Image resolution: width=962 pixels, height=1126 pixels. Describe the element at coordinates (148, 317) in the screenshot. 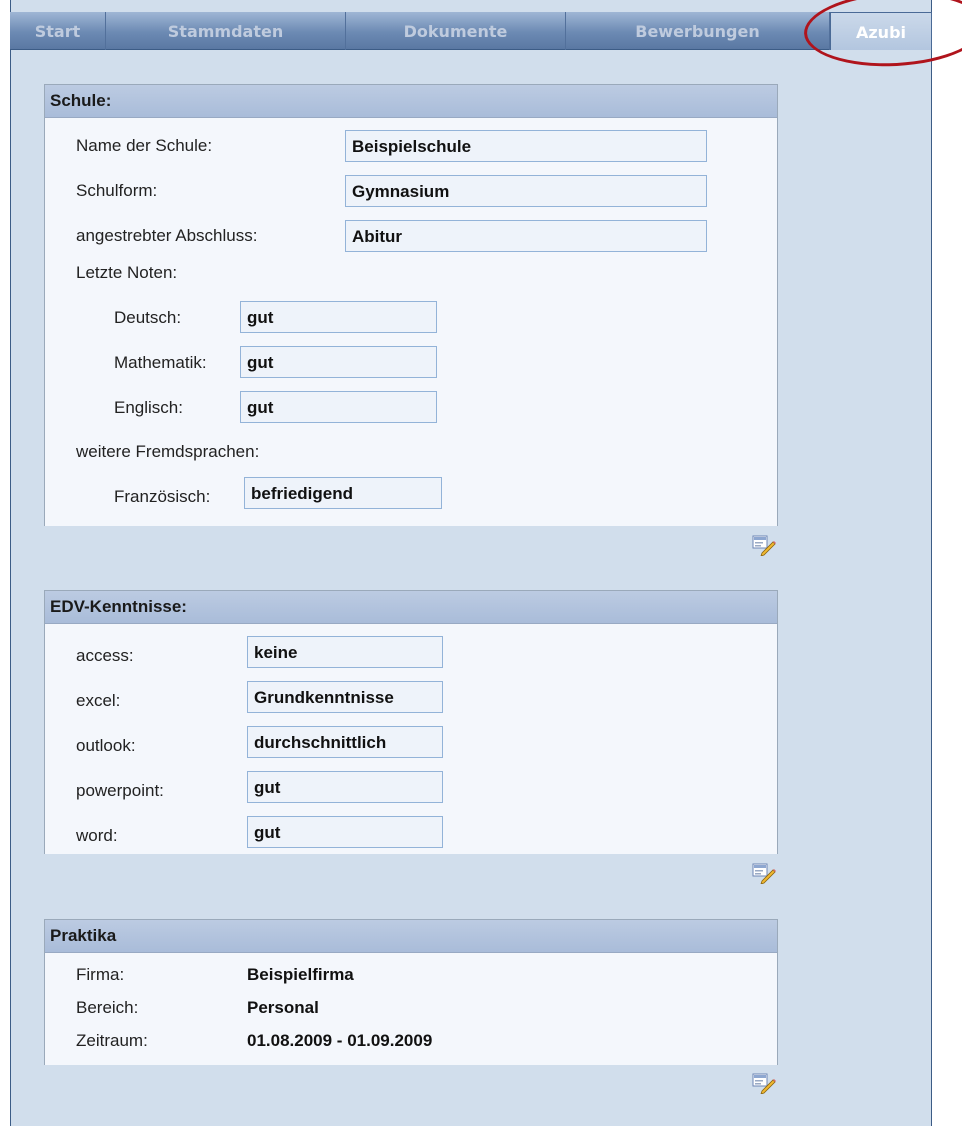

I see `grade-german-label: Deutsch:` at that location.